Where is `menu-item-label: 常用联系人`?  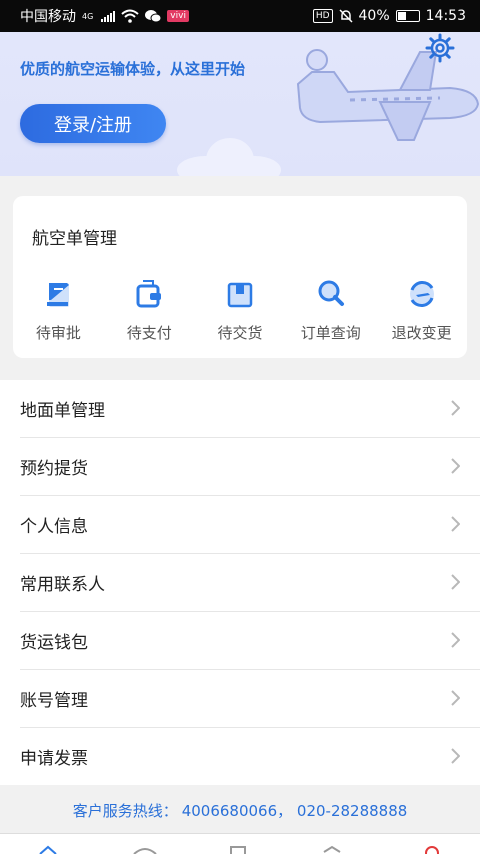
menu-item-label: 常用联系人 is located at coordinates (62, 585).